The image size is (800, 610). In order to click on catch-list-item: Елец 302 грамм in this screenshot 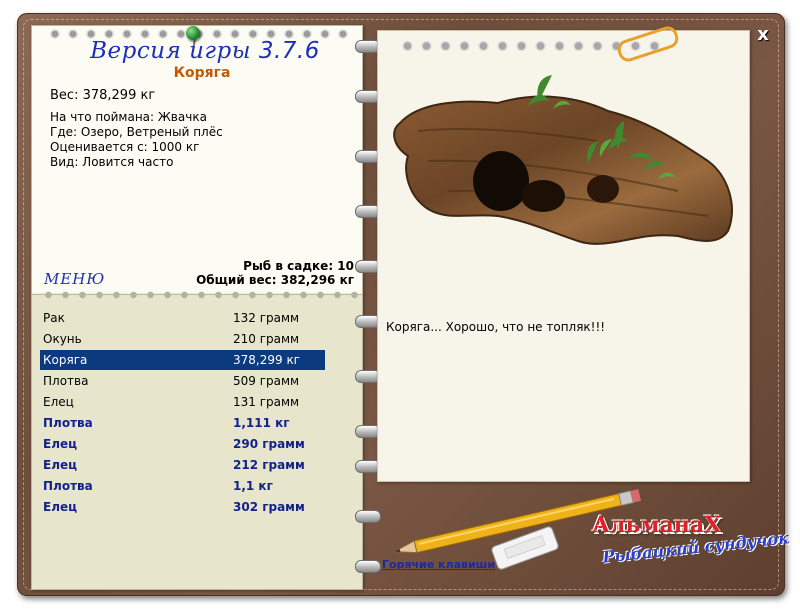, I will do `click(182, 507)`.